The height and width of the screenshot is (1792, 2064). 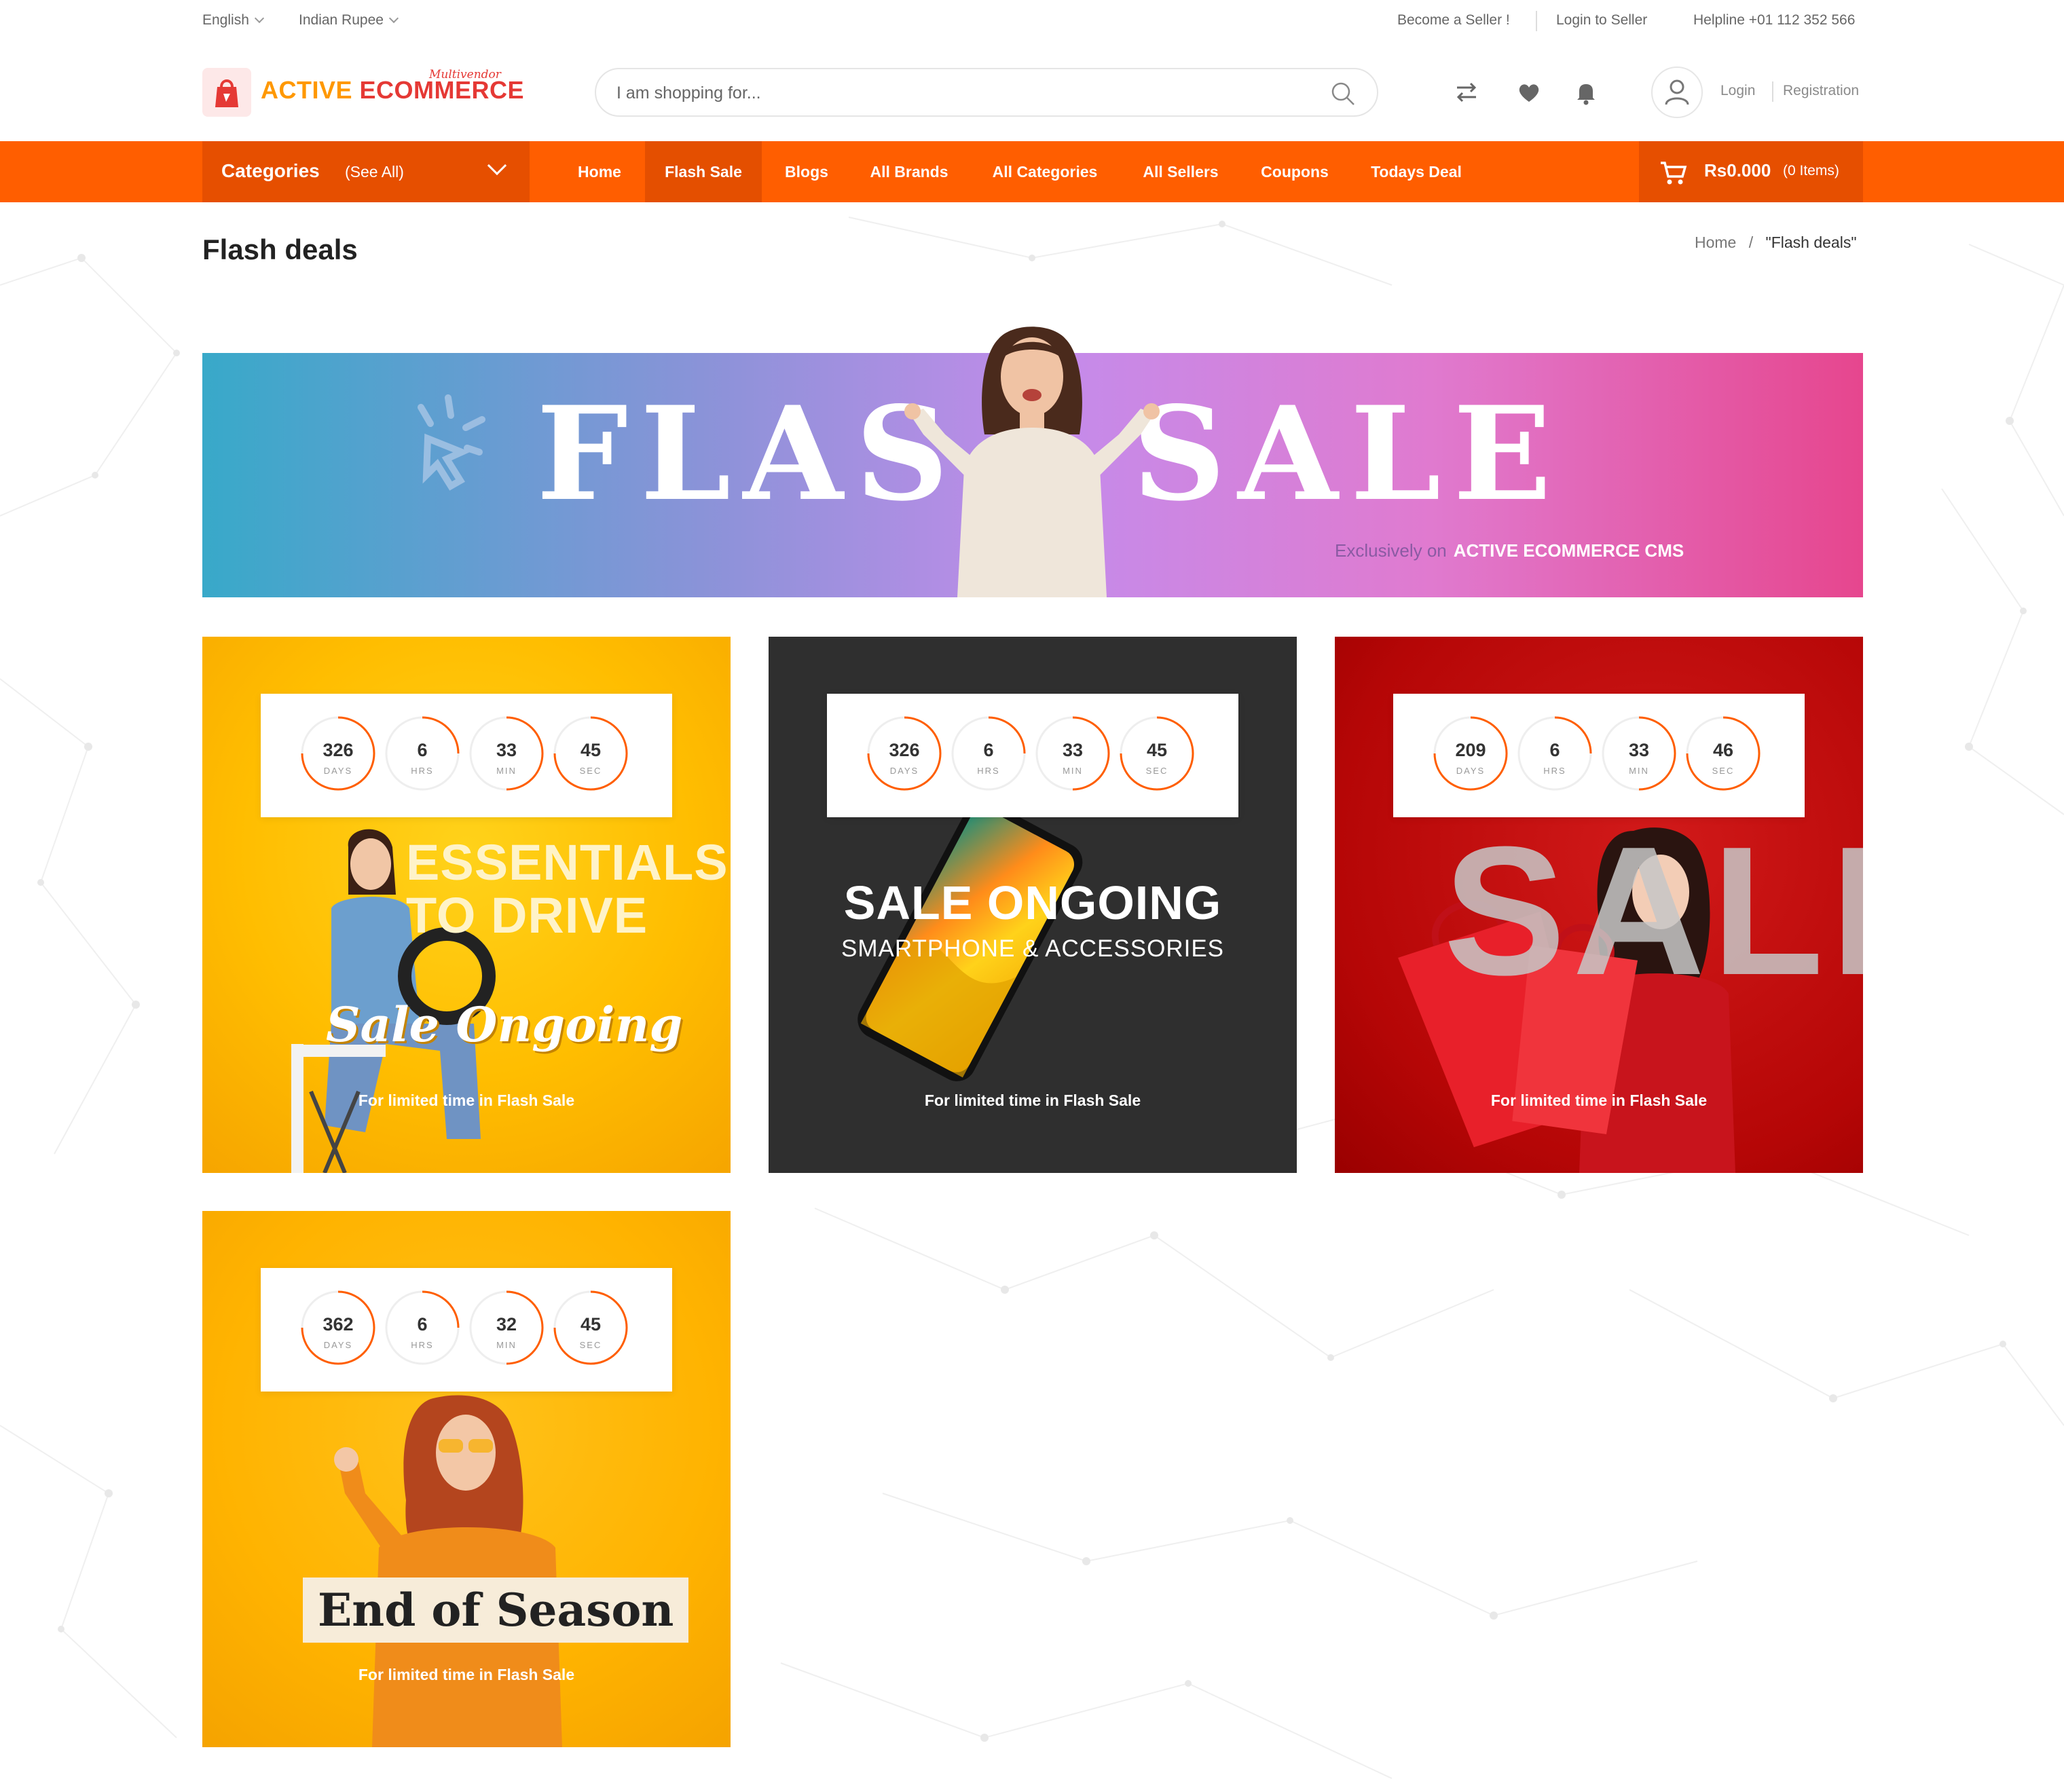 I want to click on user-icon, so click(x=1677, y=92).